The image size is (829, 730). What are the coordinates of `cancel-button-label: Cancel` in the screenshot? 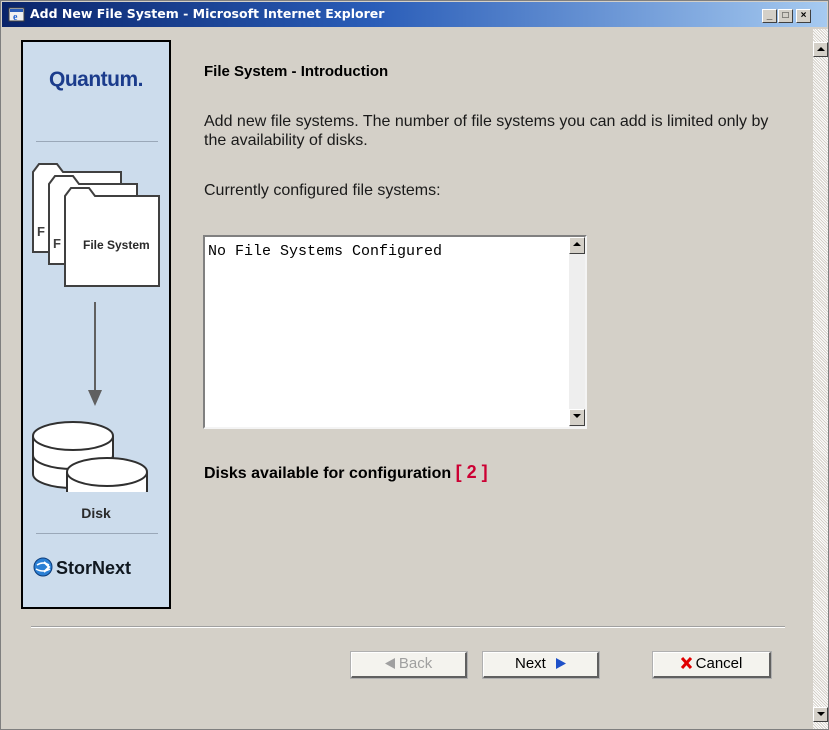 It's located at (719, 663).